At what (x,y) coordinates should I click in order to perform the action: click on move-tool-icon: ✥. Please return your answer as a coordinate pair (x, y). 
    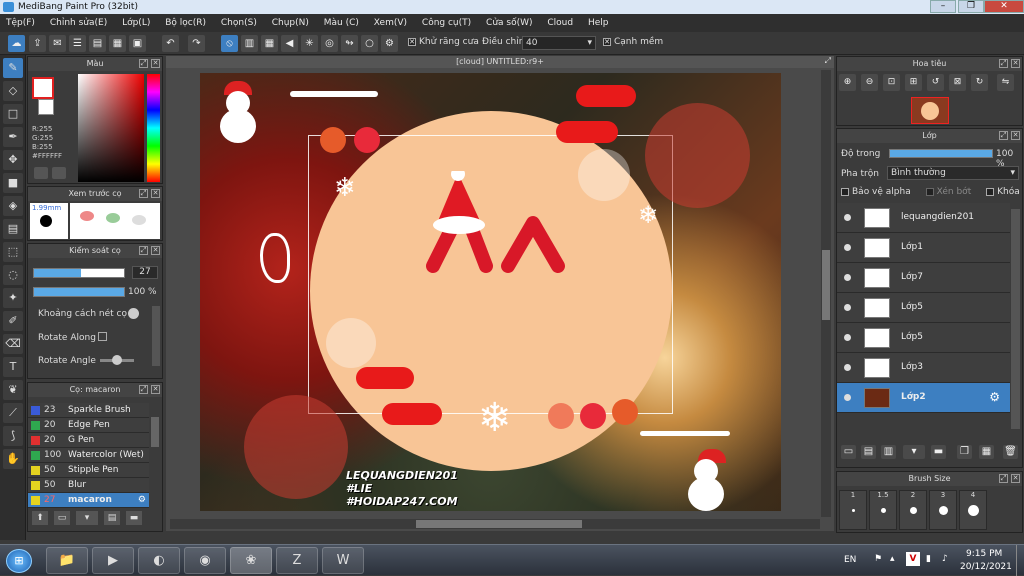
    Looking at the image, I should click on (13, 160).